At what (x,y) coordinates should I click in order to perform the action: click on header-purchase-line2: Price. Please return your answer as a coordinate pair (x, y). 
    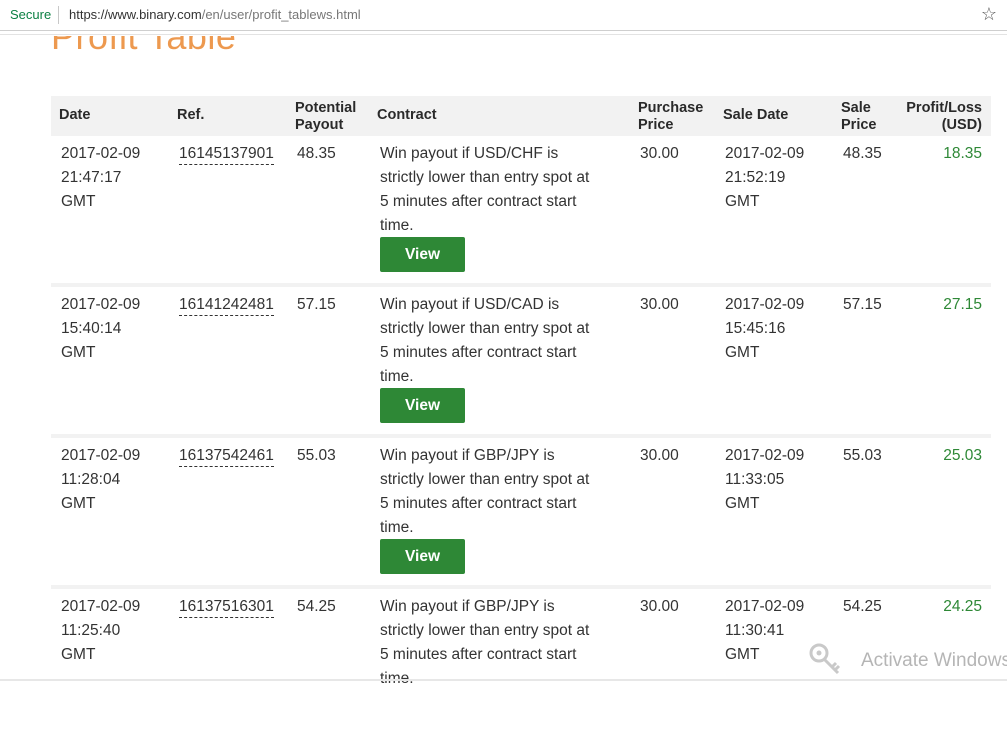
    Looking at the image, I should click on (656, 125).